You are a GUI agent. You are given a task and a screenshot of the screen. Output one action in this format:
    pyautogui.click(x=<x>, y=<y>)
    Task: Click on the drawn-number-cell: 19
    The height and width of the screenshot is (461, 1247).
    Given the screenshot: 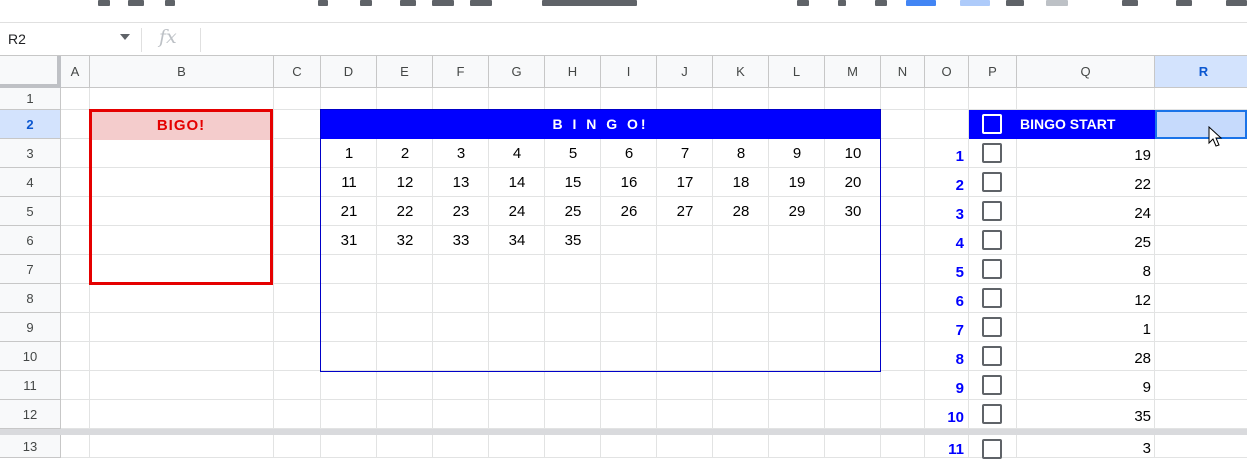 What is the action you would take?
    pyautogui.click(x=1086, y=155)
    